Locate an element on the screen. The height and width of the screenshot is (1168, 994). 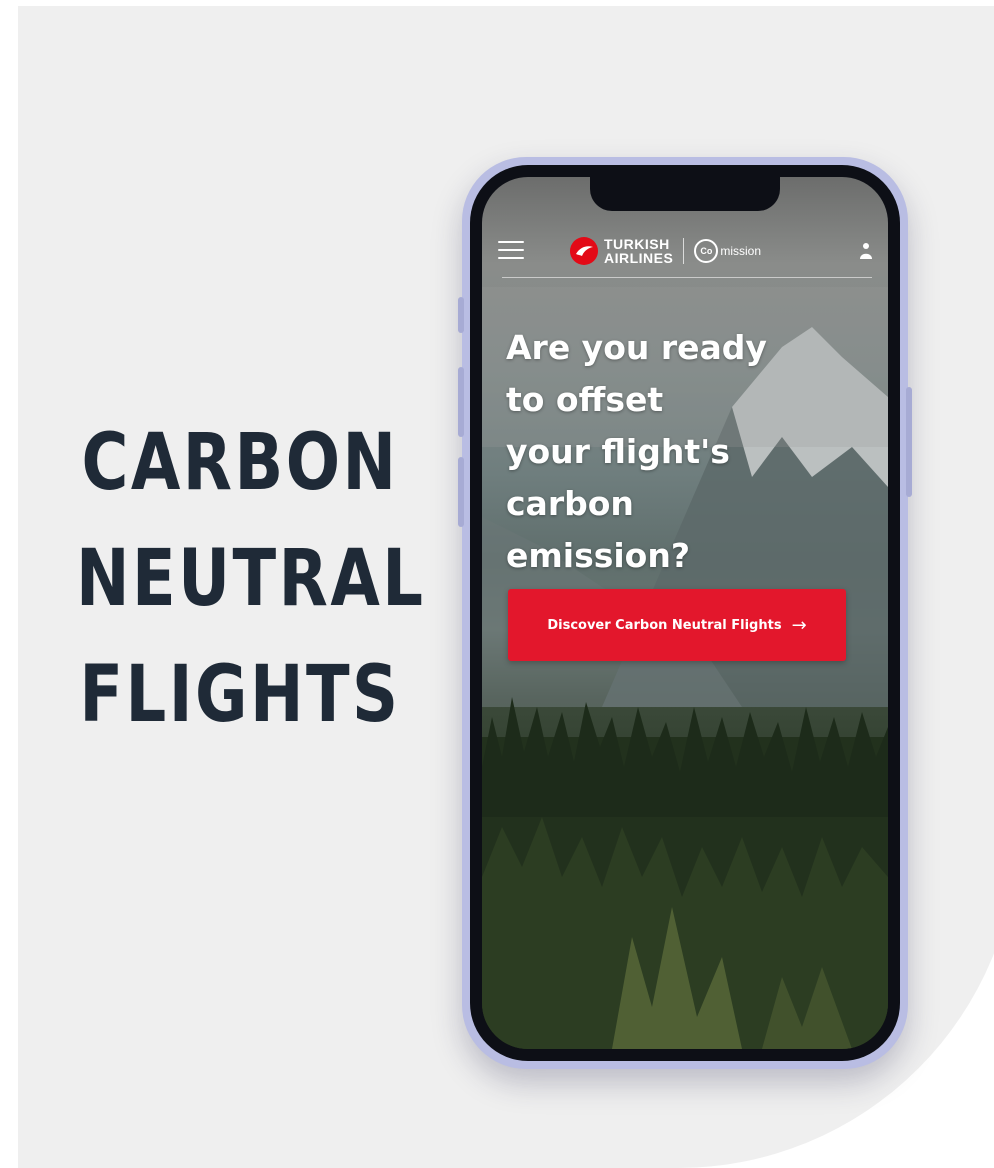
user-icon is located at coordinates (866, 250).